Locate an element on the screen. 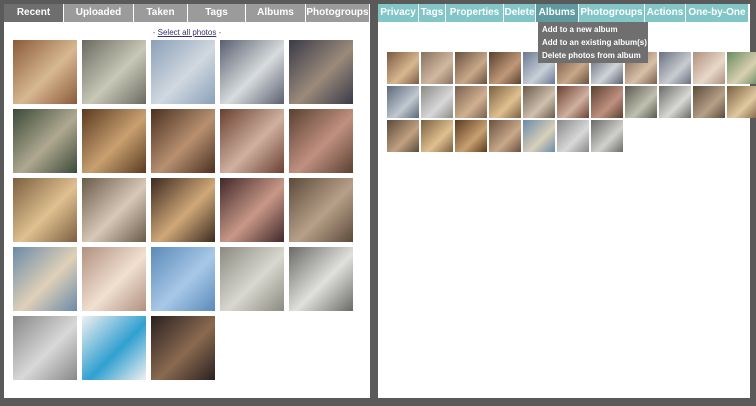  photo-woman-headband is located at coordinates (183, 210).